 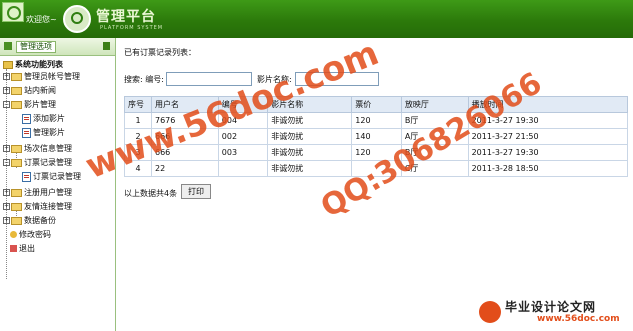 What do you see at coordinates (185, 168) in the screenshot?
I see `table-cell: 22` at bounding box center [185, 168].